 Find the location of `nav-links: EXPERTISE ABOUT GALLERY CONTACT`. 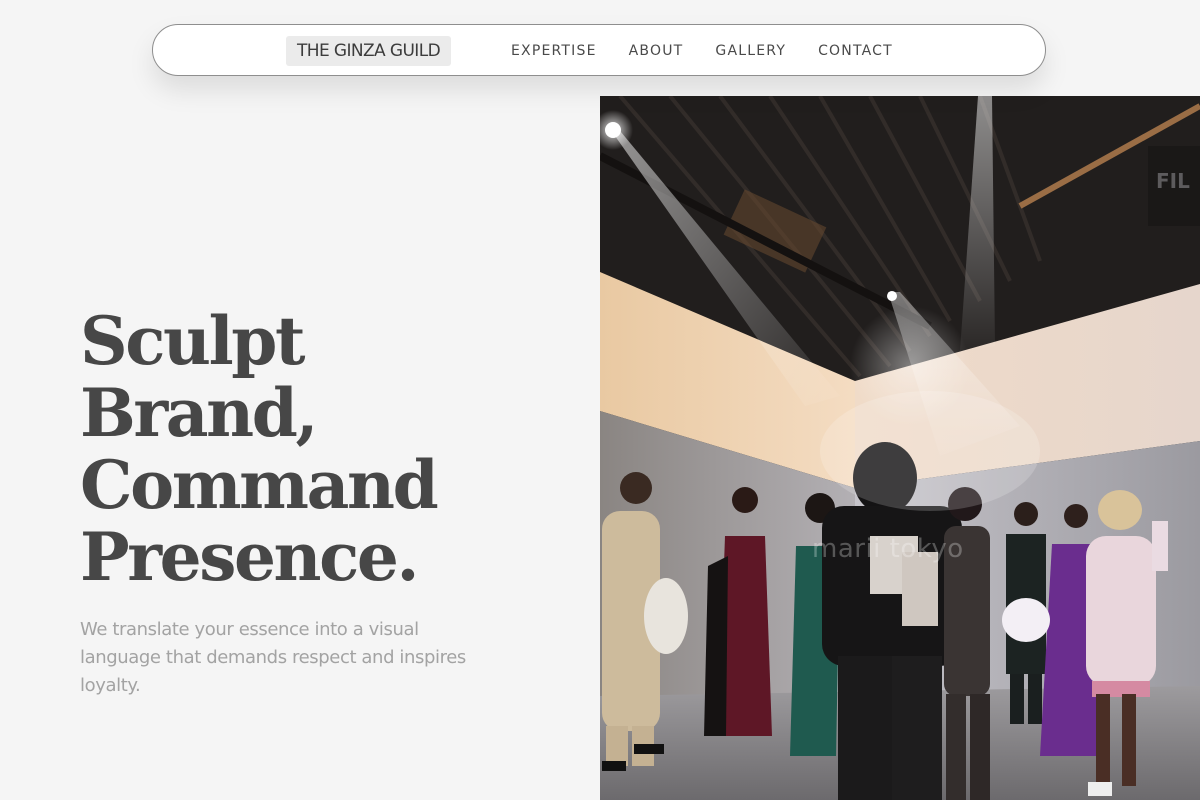

nav-links: EXPERTISE ABOUT GALLERY CONTACT is located at coordinates (702, 51).